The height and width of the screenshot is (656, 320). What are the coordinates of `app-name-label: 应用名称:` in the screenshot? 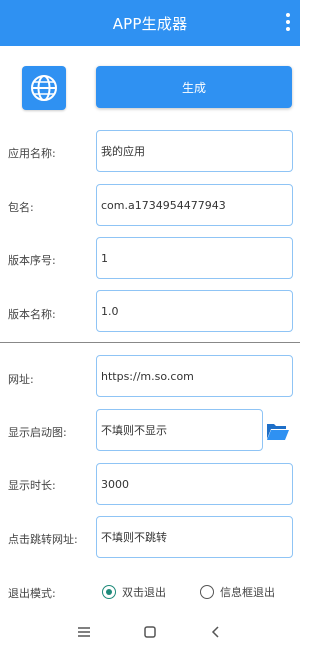 It's located at (32, 153).